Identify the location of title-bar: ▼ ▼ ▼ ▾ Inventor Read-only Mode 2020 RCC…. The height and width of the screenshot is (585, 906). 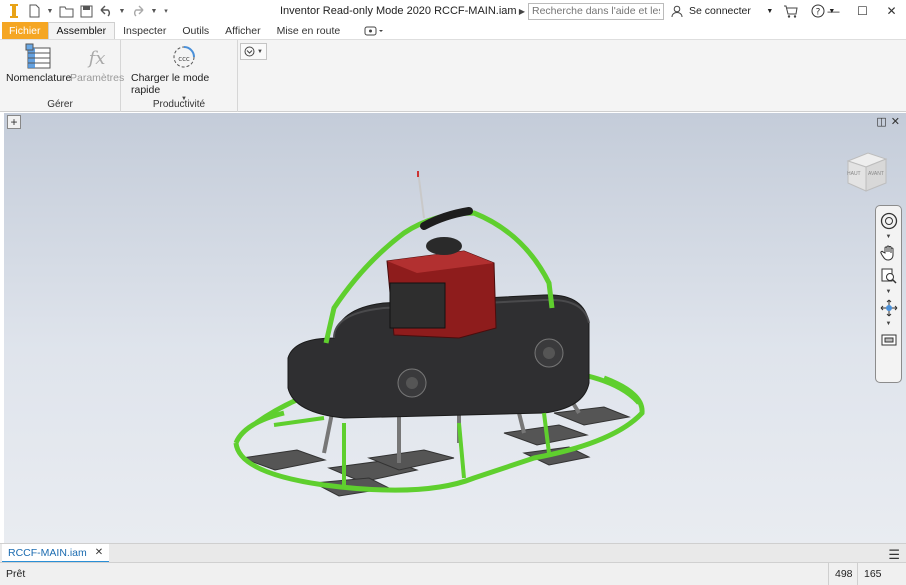
(453, 11).